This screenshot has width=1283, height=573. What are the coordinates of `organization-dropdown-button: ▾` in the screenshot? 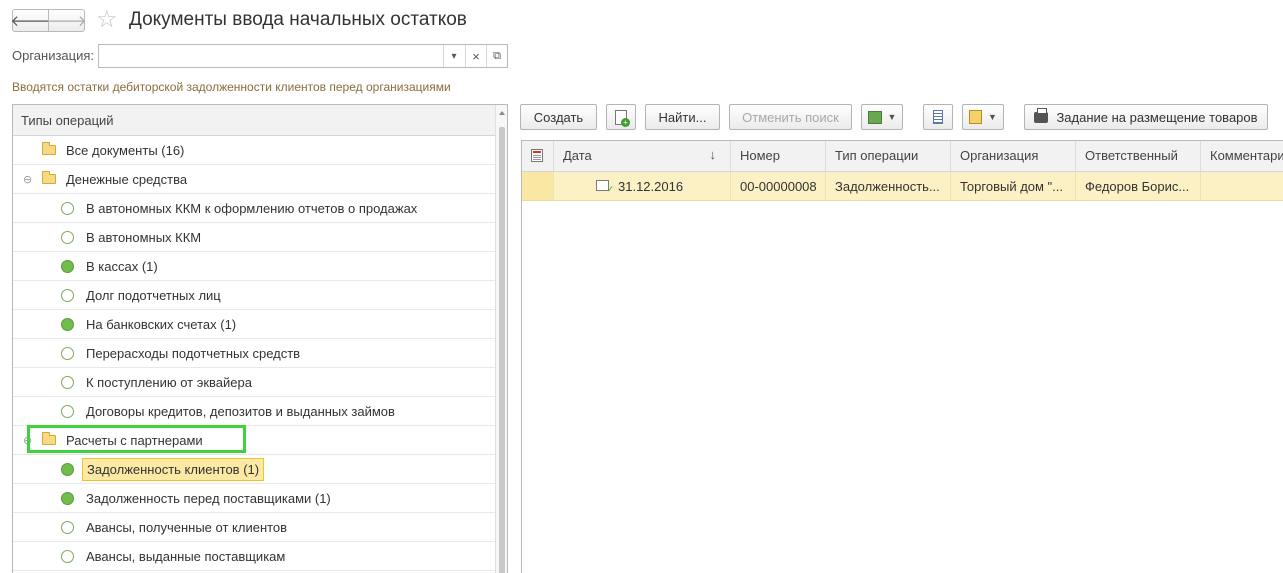 It's located at (453, 56).